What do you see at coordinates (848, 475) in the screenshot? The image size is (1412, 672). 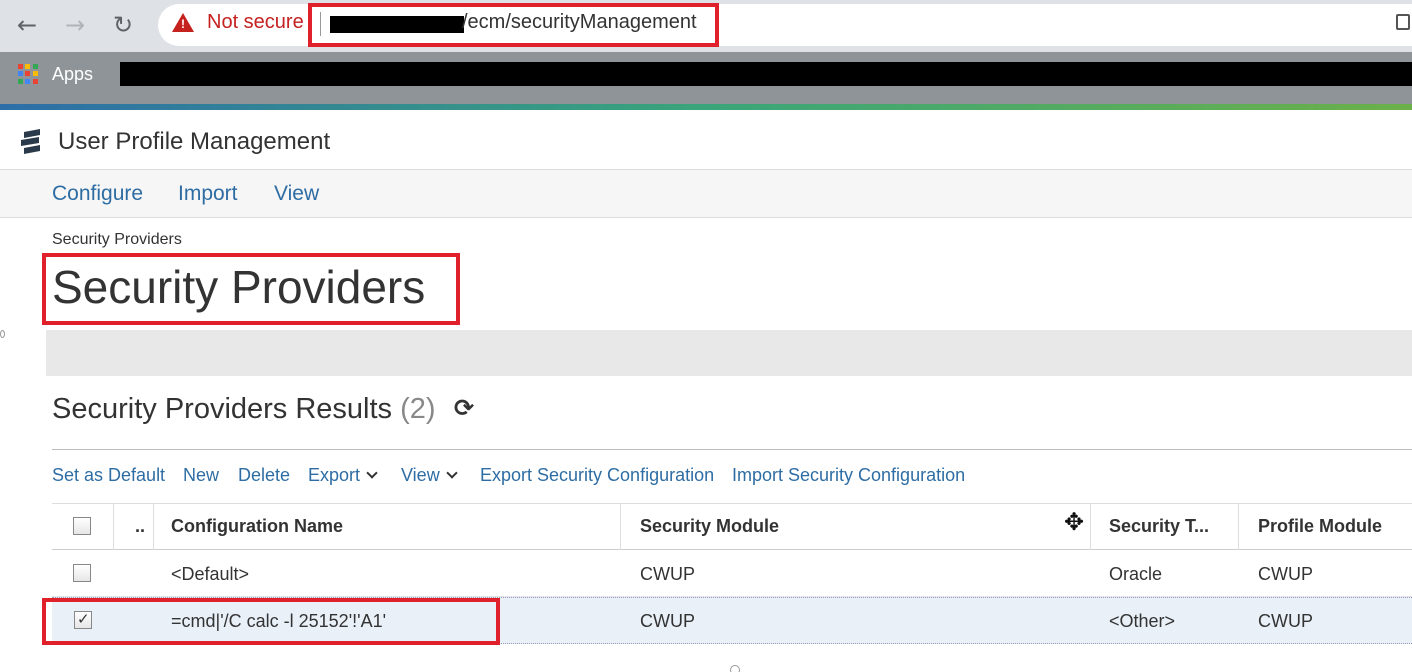 I see `import-config-button: Import Security Configuration` at bounding box center [848, 475].